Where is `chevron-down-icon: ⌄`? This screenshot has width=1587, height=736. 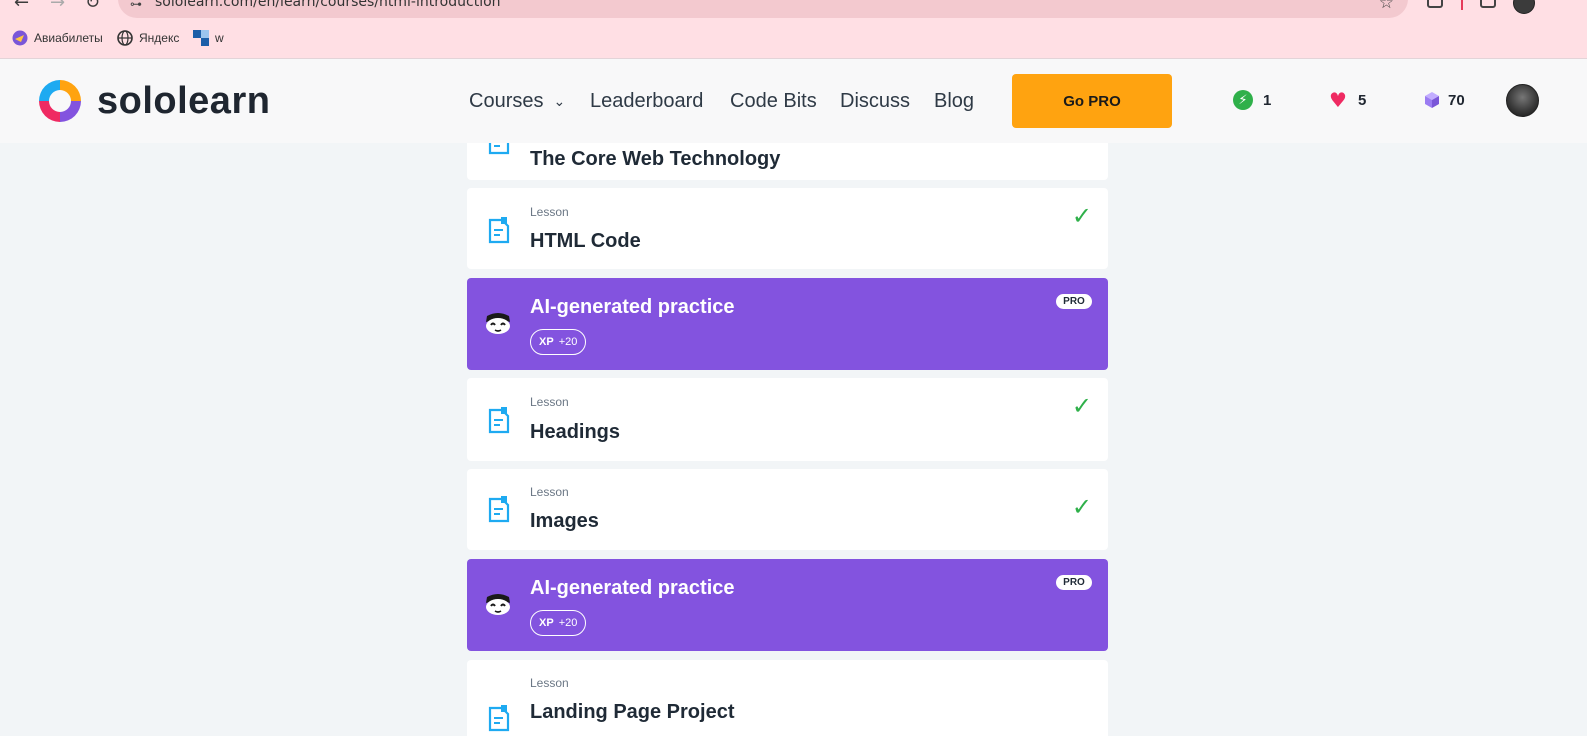 chevron-down-icon: ⌄ is located at coordinates (559, 101).